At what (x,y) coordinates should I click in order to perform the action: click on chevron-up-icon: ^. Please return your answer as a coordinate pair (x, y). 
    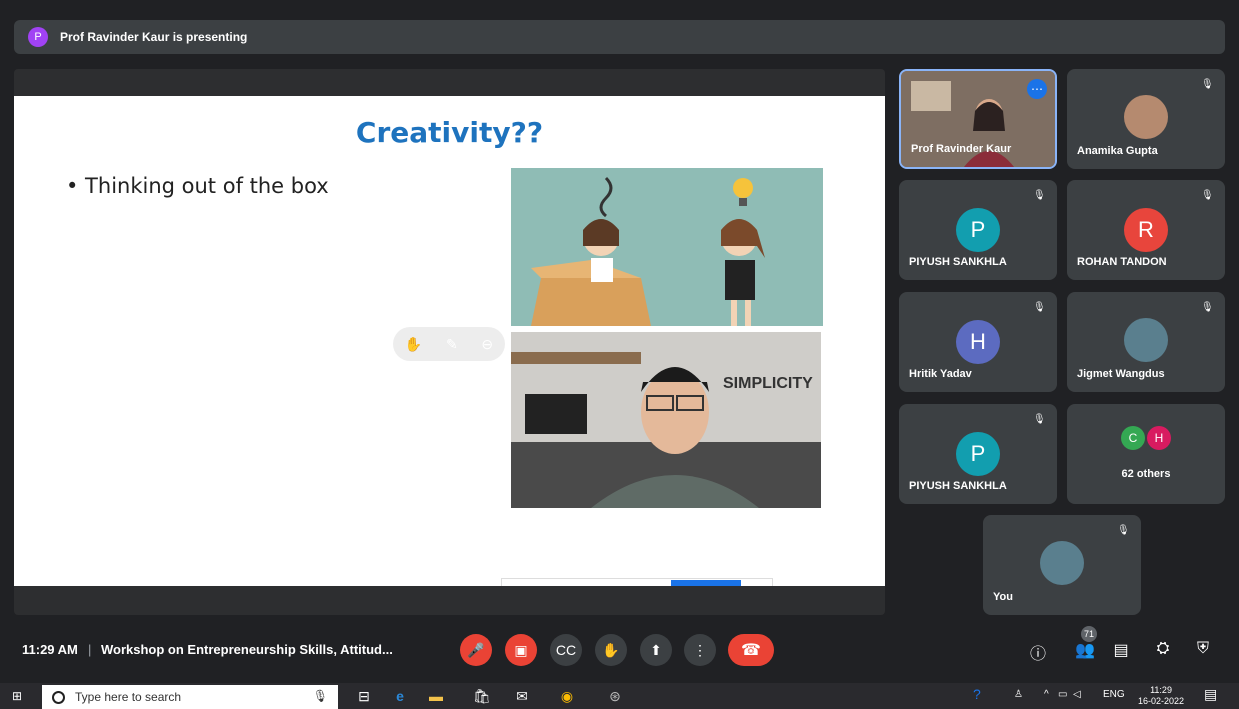
    Looking at the image, I should click on (1046, 694).